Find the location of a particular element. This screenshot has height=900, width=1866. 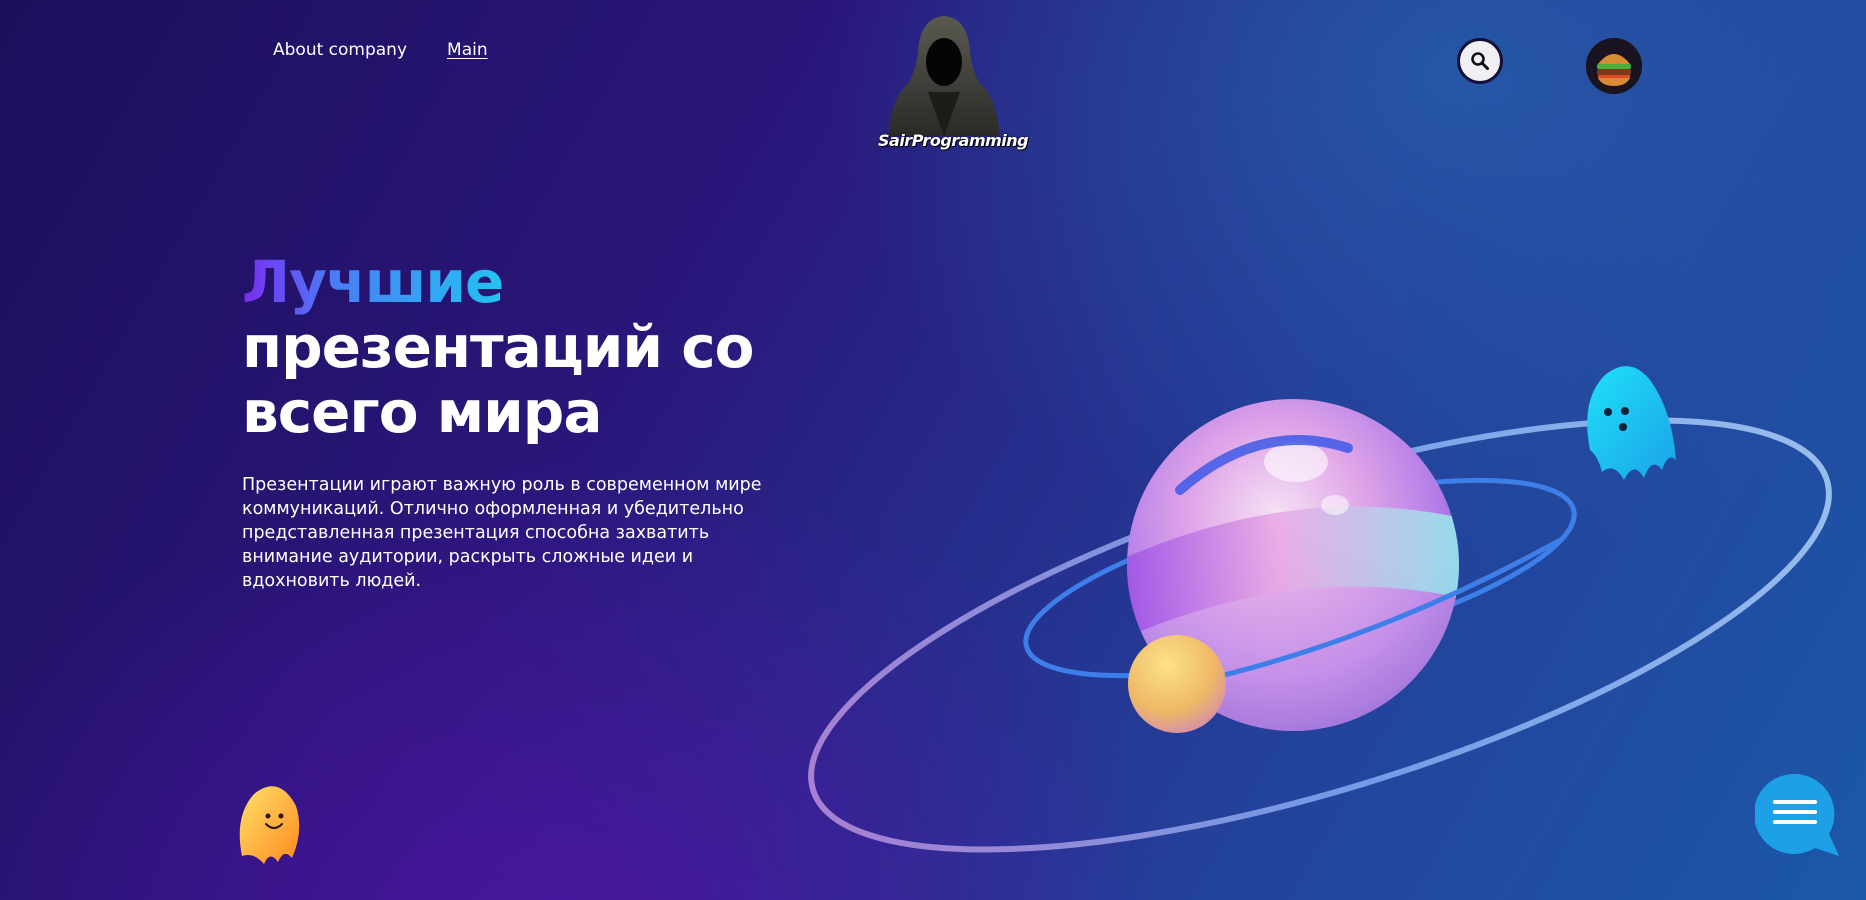

site-logo: SairProgramming is located at coordinates (953, 84).